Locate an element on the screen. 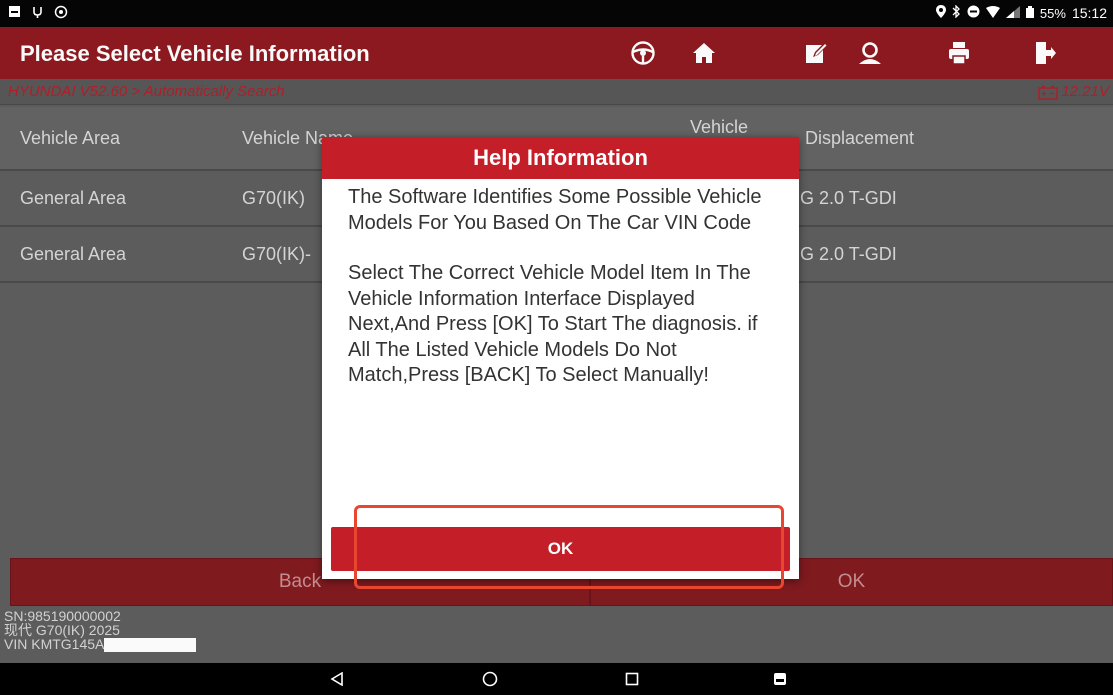 The image size is (1113, 695). back-triangle-icon is located at coordinates (336, 679).